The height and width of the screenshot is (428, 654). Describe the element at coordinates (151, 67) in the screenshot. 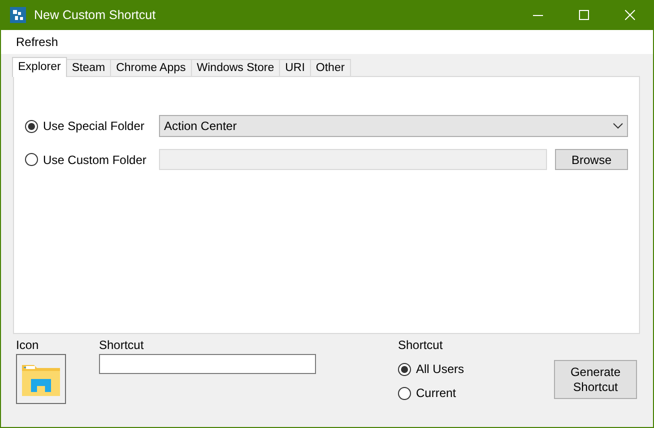

I see `tab: Chrome Apps` at that location.